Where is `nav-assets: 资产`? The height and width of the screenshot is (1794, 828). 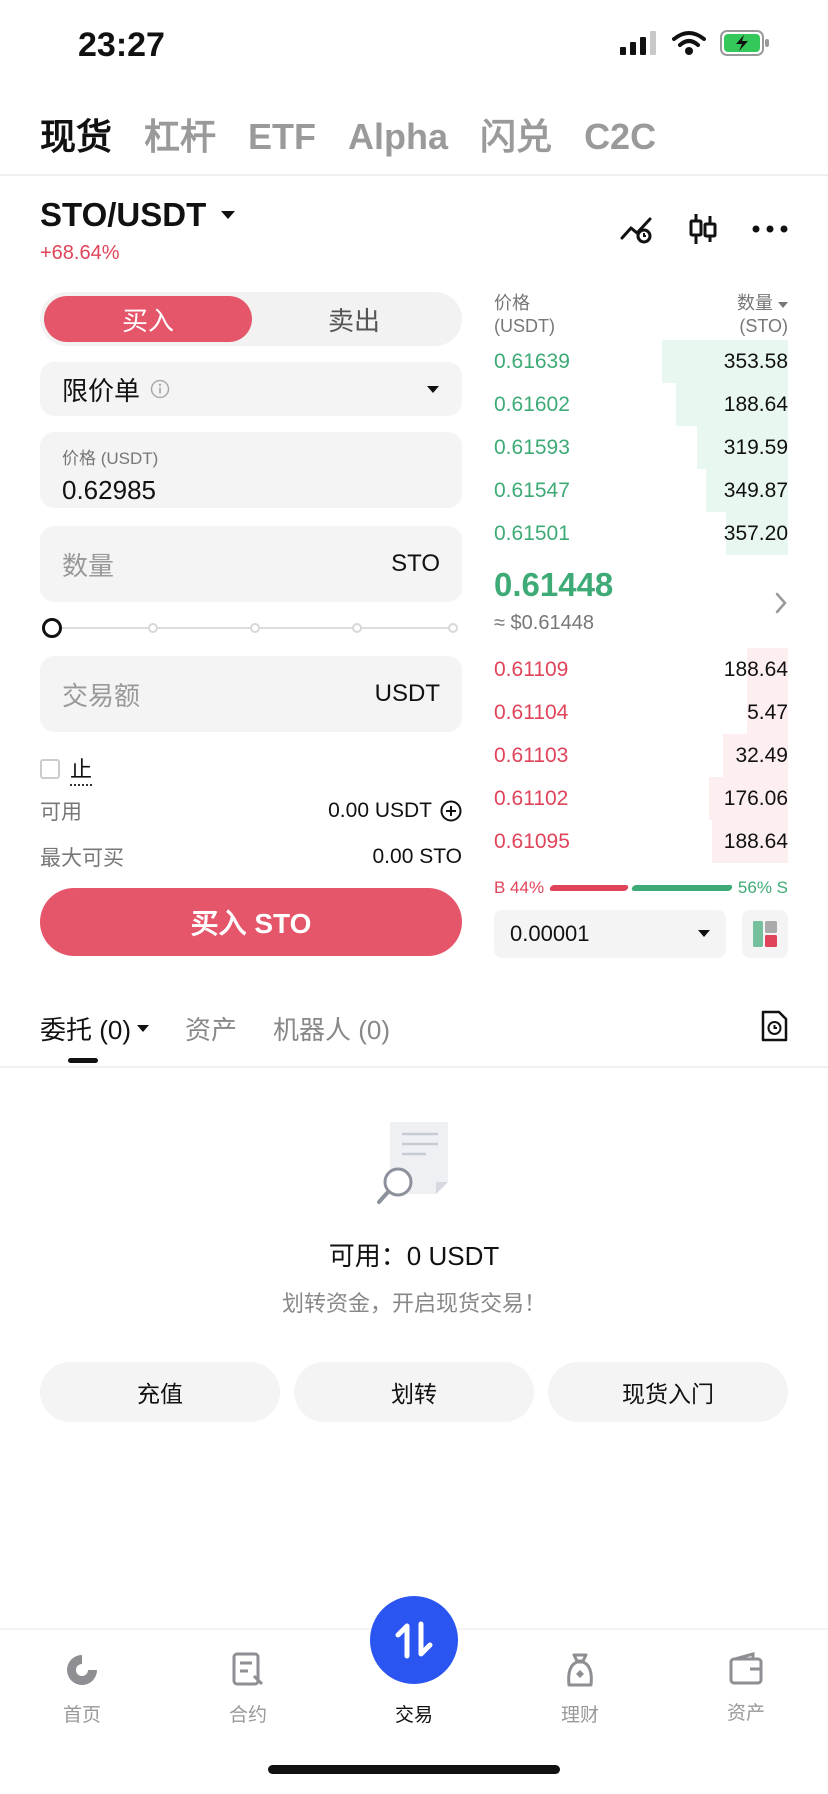 nav-assets: 资产 is located at coordinates (746, 1688).